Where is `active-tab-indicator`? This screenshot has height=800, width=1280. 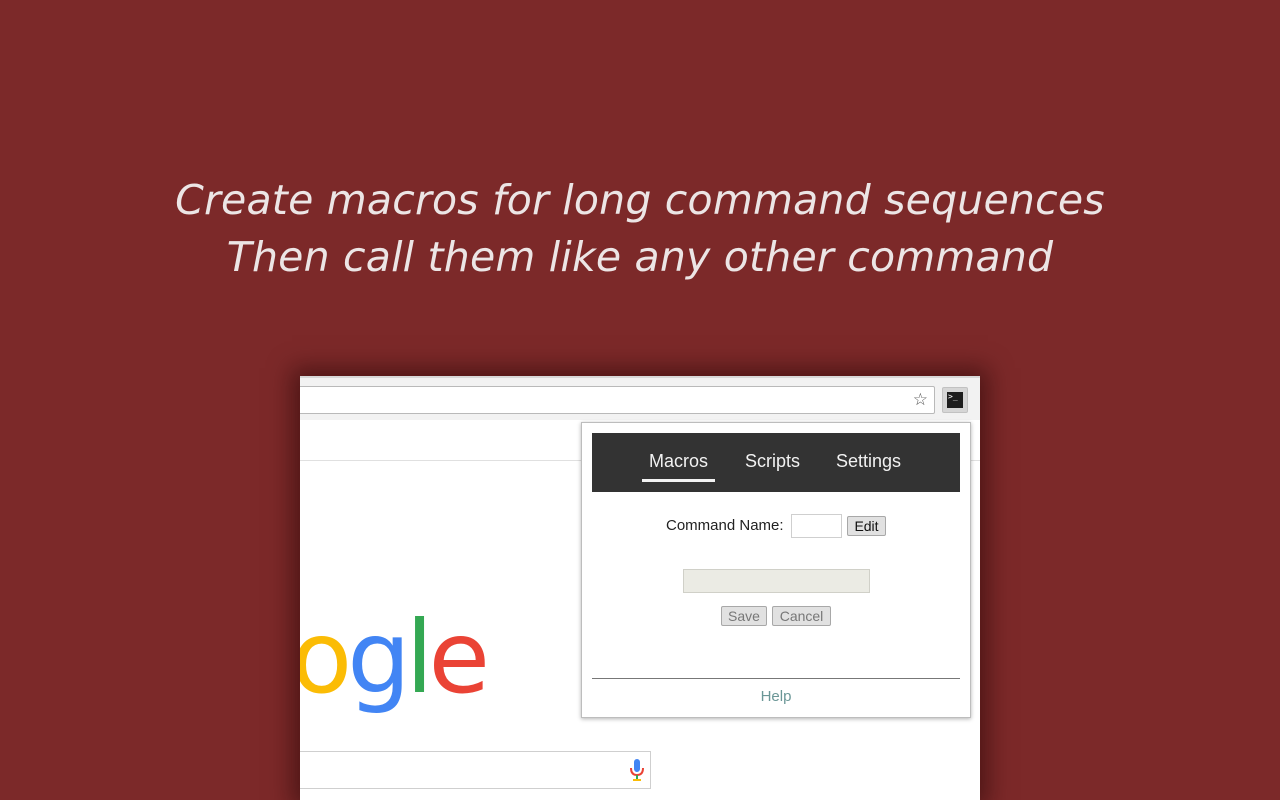
active-tab-indicator is located at coordinates (678, 480).